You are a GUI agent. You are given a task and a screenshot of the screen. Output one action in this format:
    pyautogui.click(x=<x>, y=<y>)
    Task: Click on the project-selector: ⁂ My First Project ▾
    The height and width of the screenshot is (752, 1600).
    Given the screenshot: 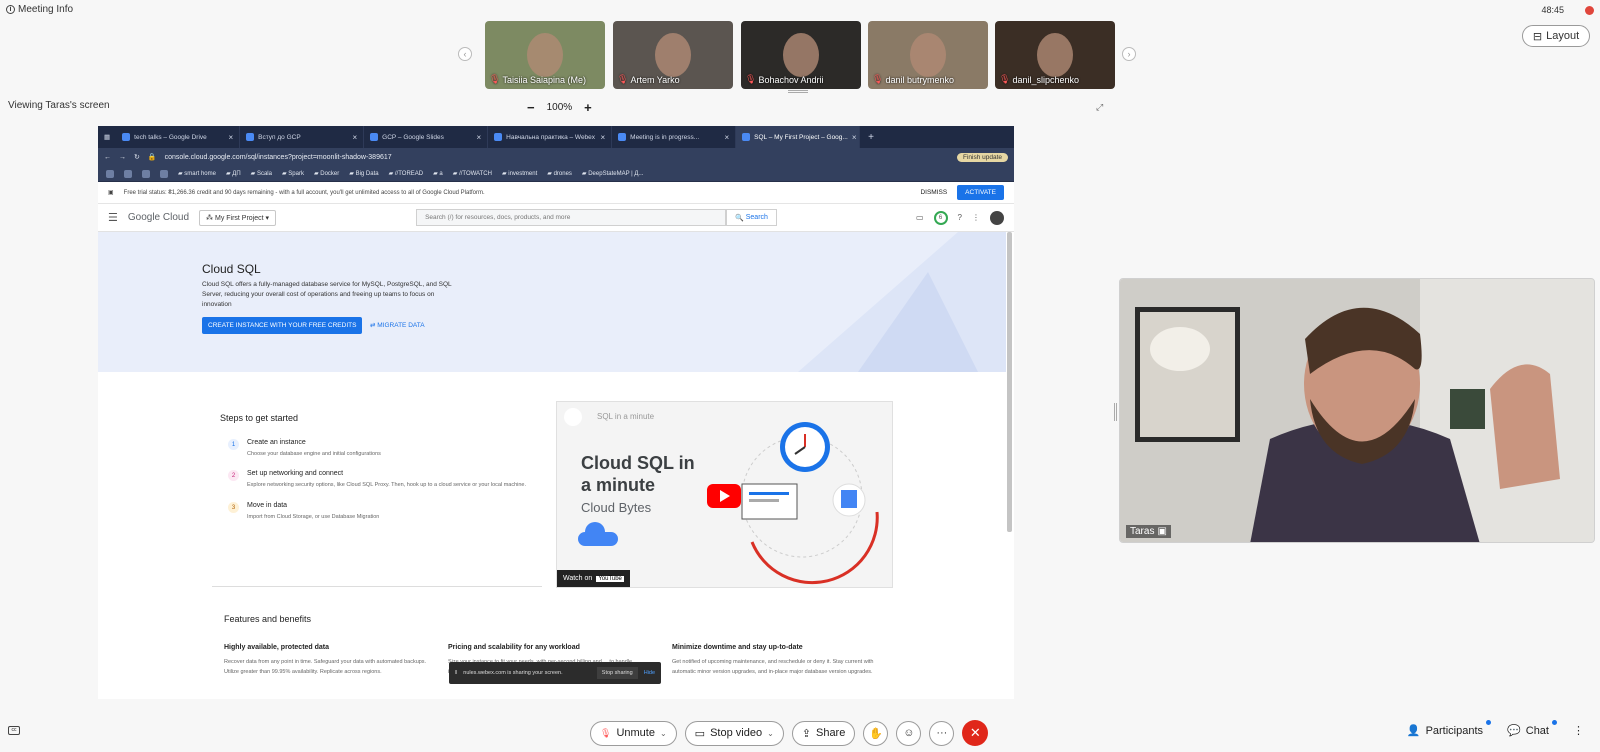 What is the action you would take?
    pyautogui.click(x=238, y=217)
    